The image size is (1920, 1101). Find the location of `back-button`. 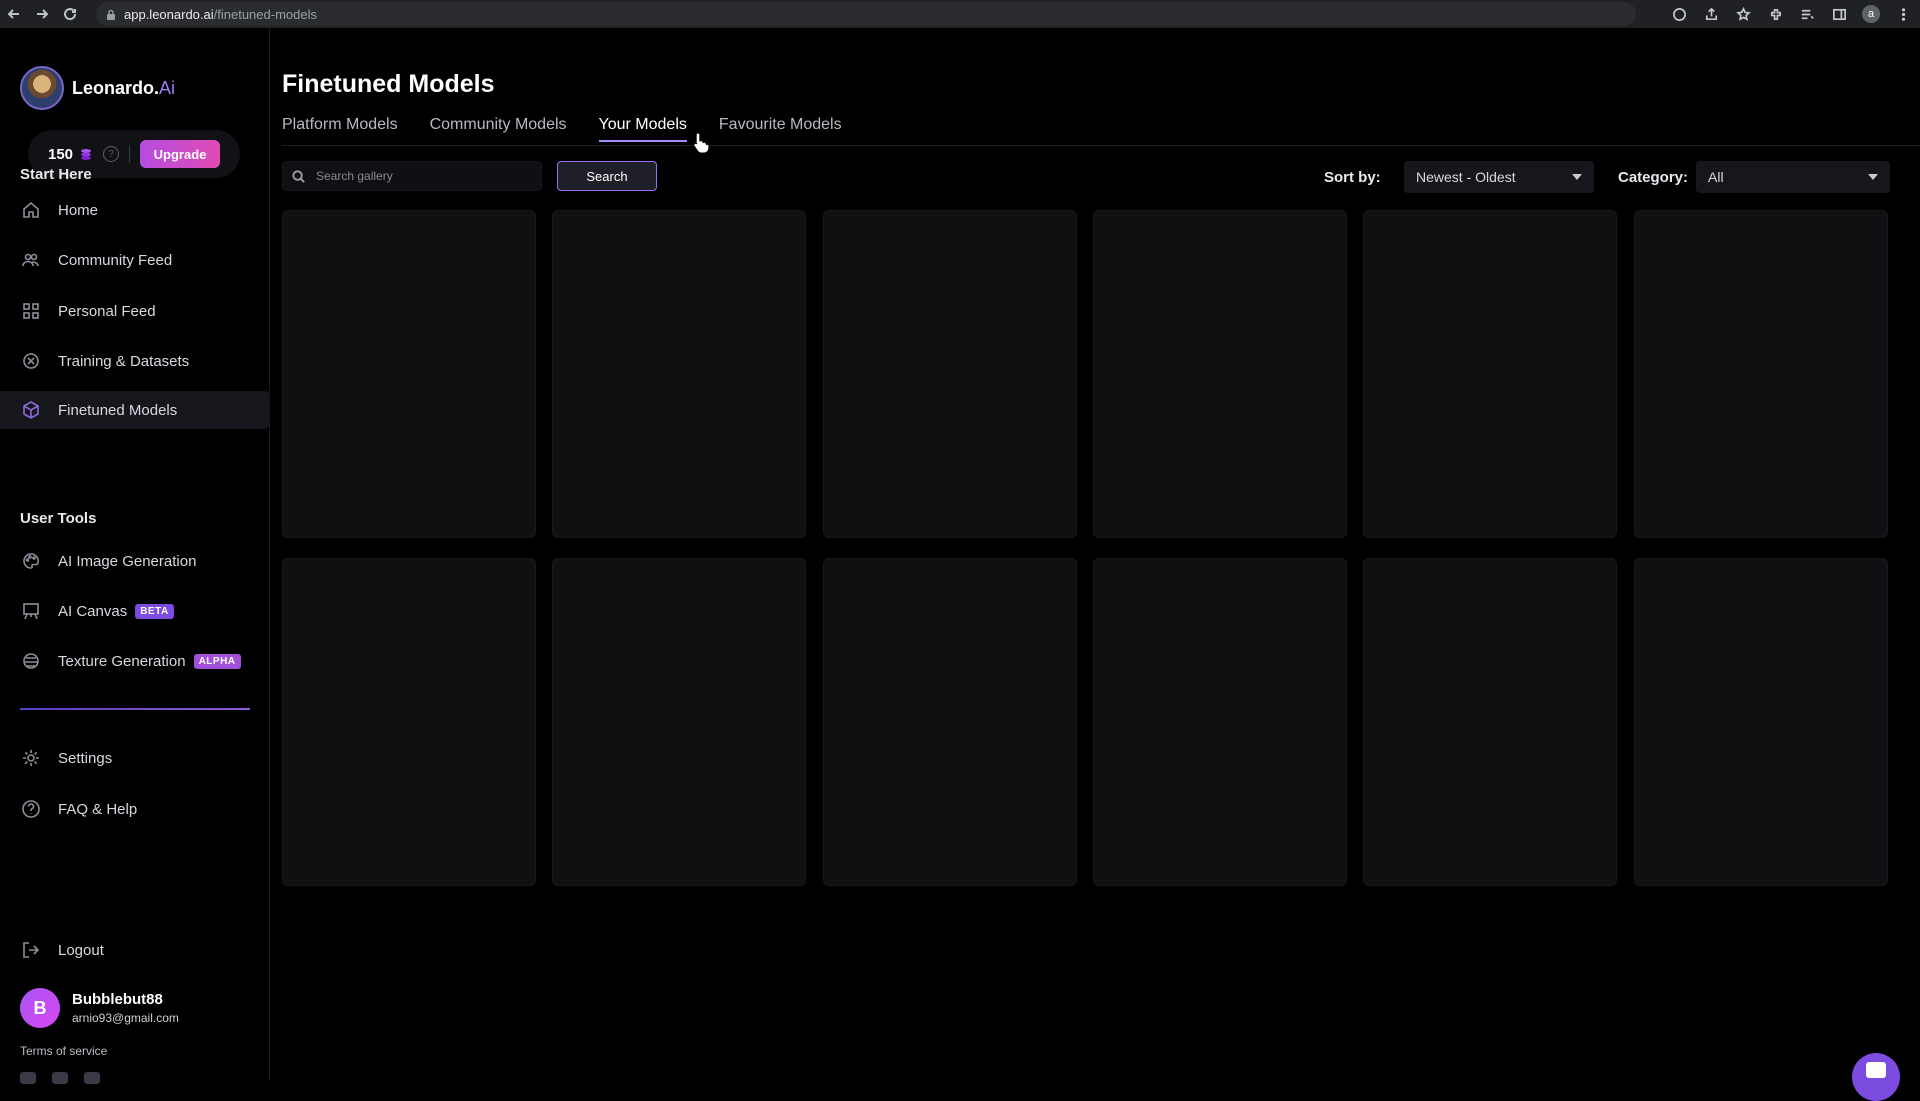

back-button is located at coordinates (14, 14).